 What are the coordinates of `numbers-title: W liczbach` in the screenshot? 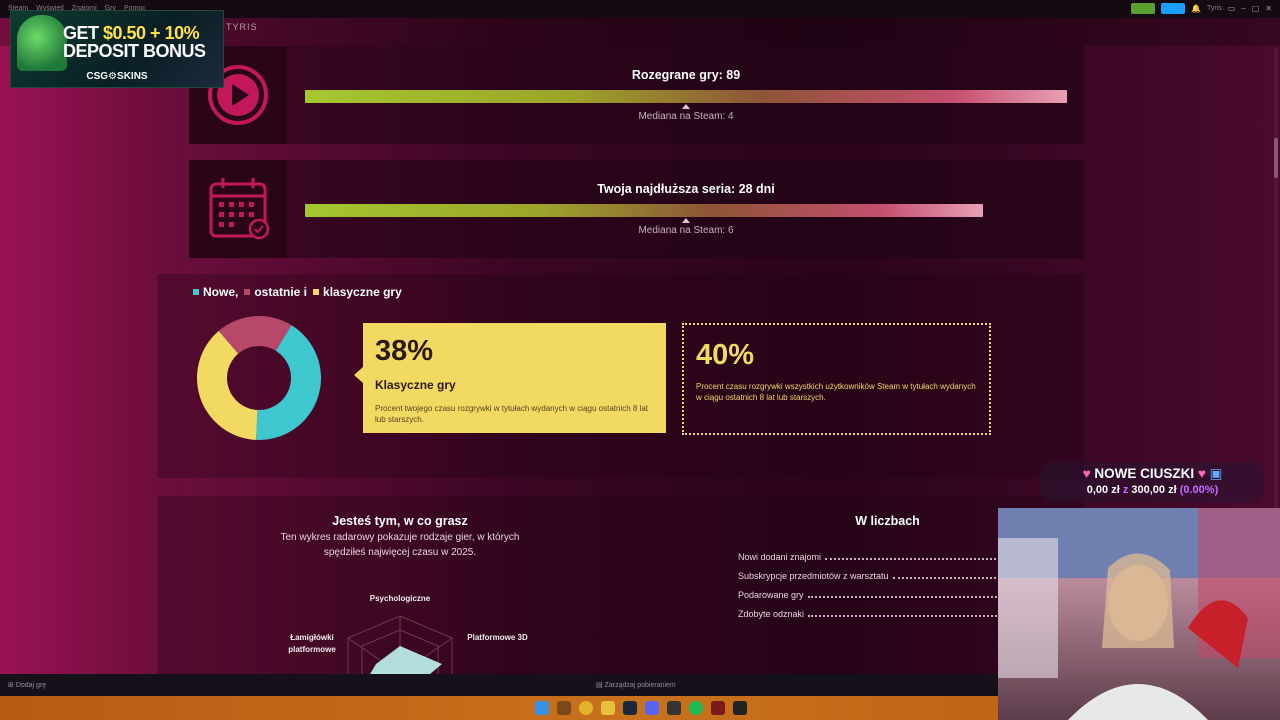 It's located at (887, 521).